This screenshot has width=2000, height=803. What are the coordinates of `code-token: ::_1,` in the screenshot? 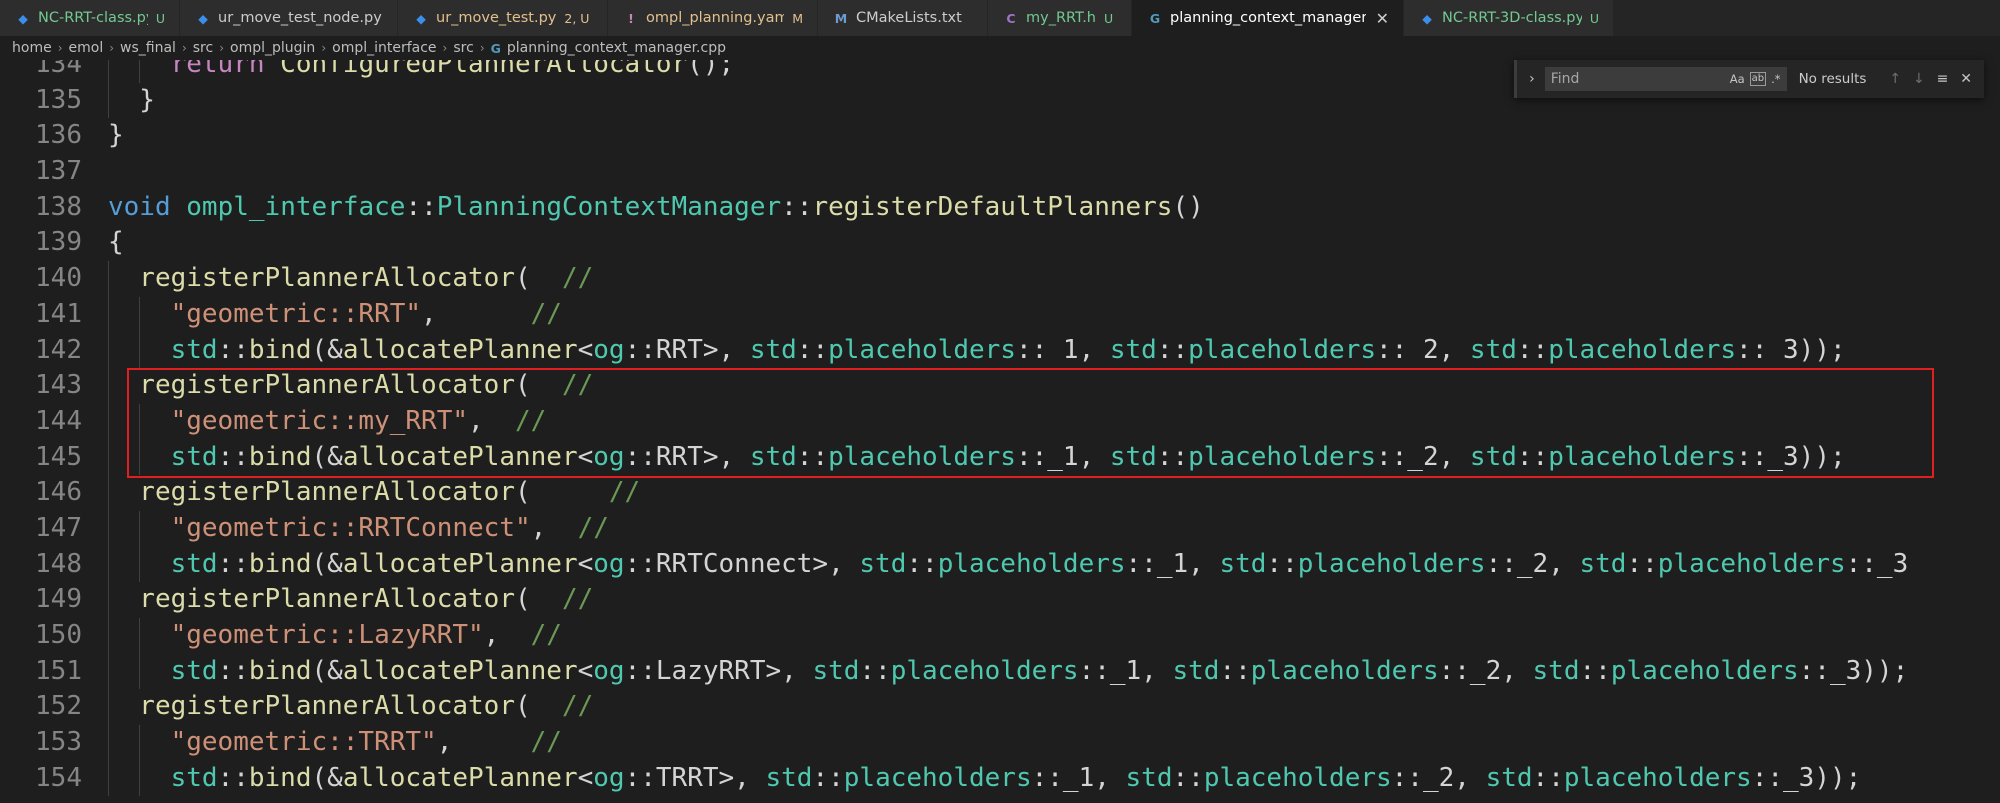 It's located at (1125, 670).